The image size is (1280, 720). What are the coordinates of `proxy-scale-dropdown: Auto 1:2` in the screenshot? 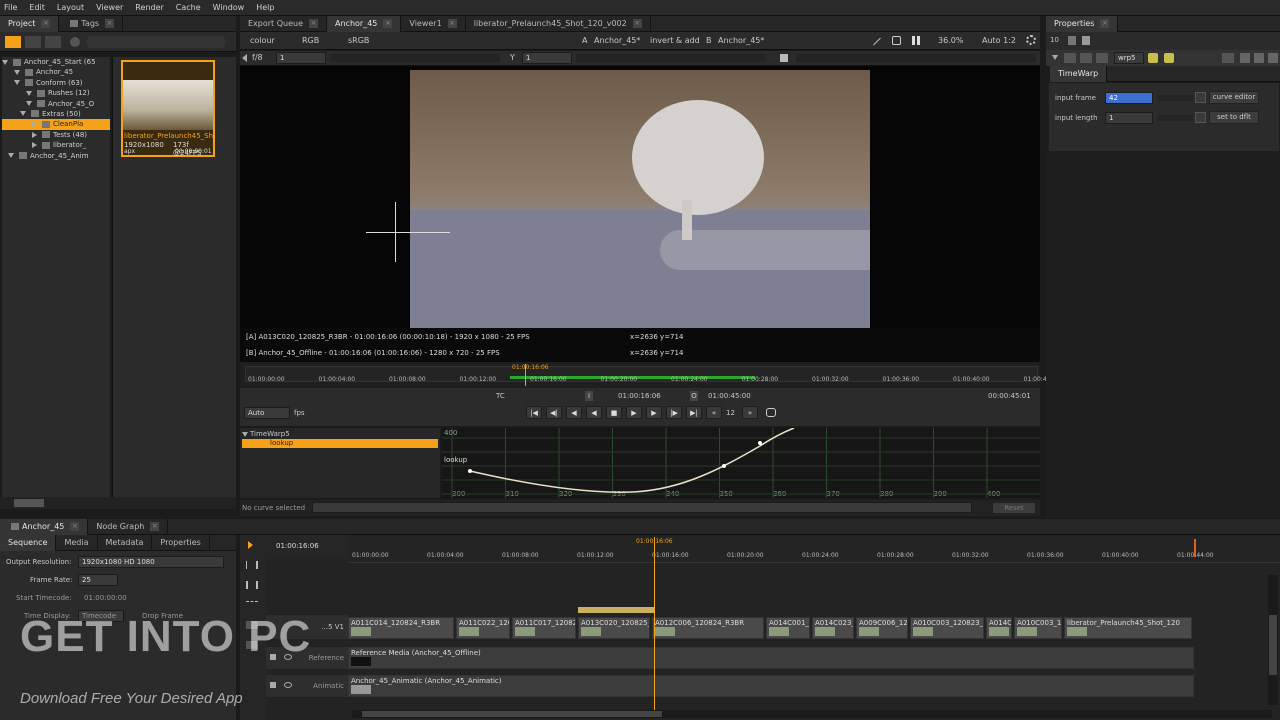 It's located at (999, 40).